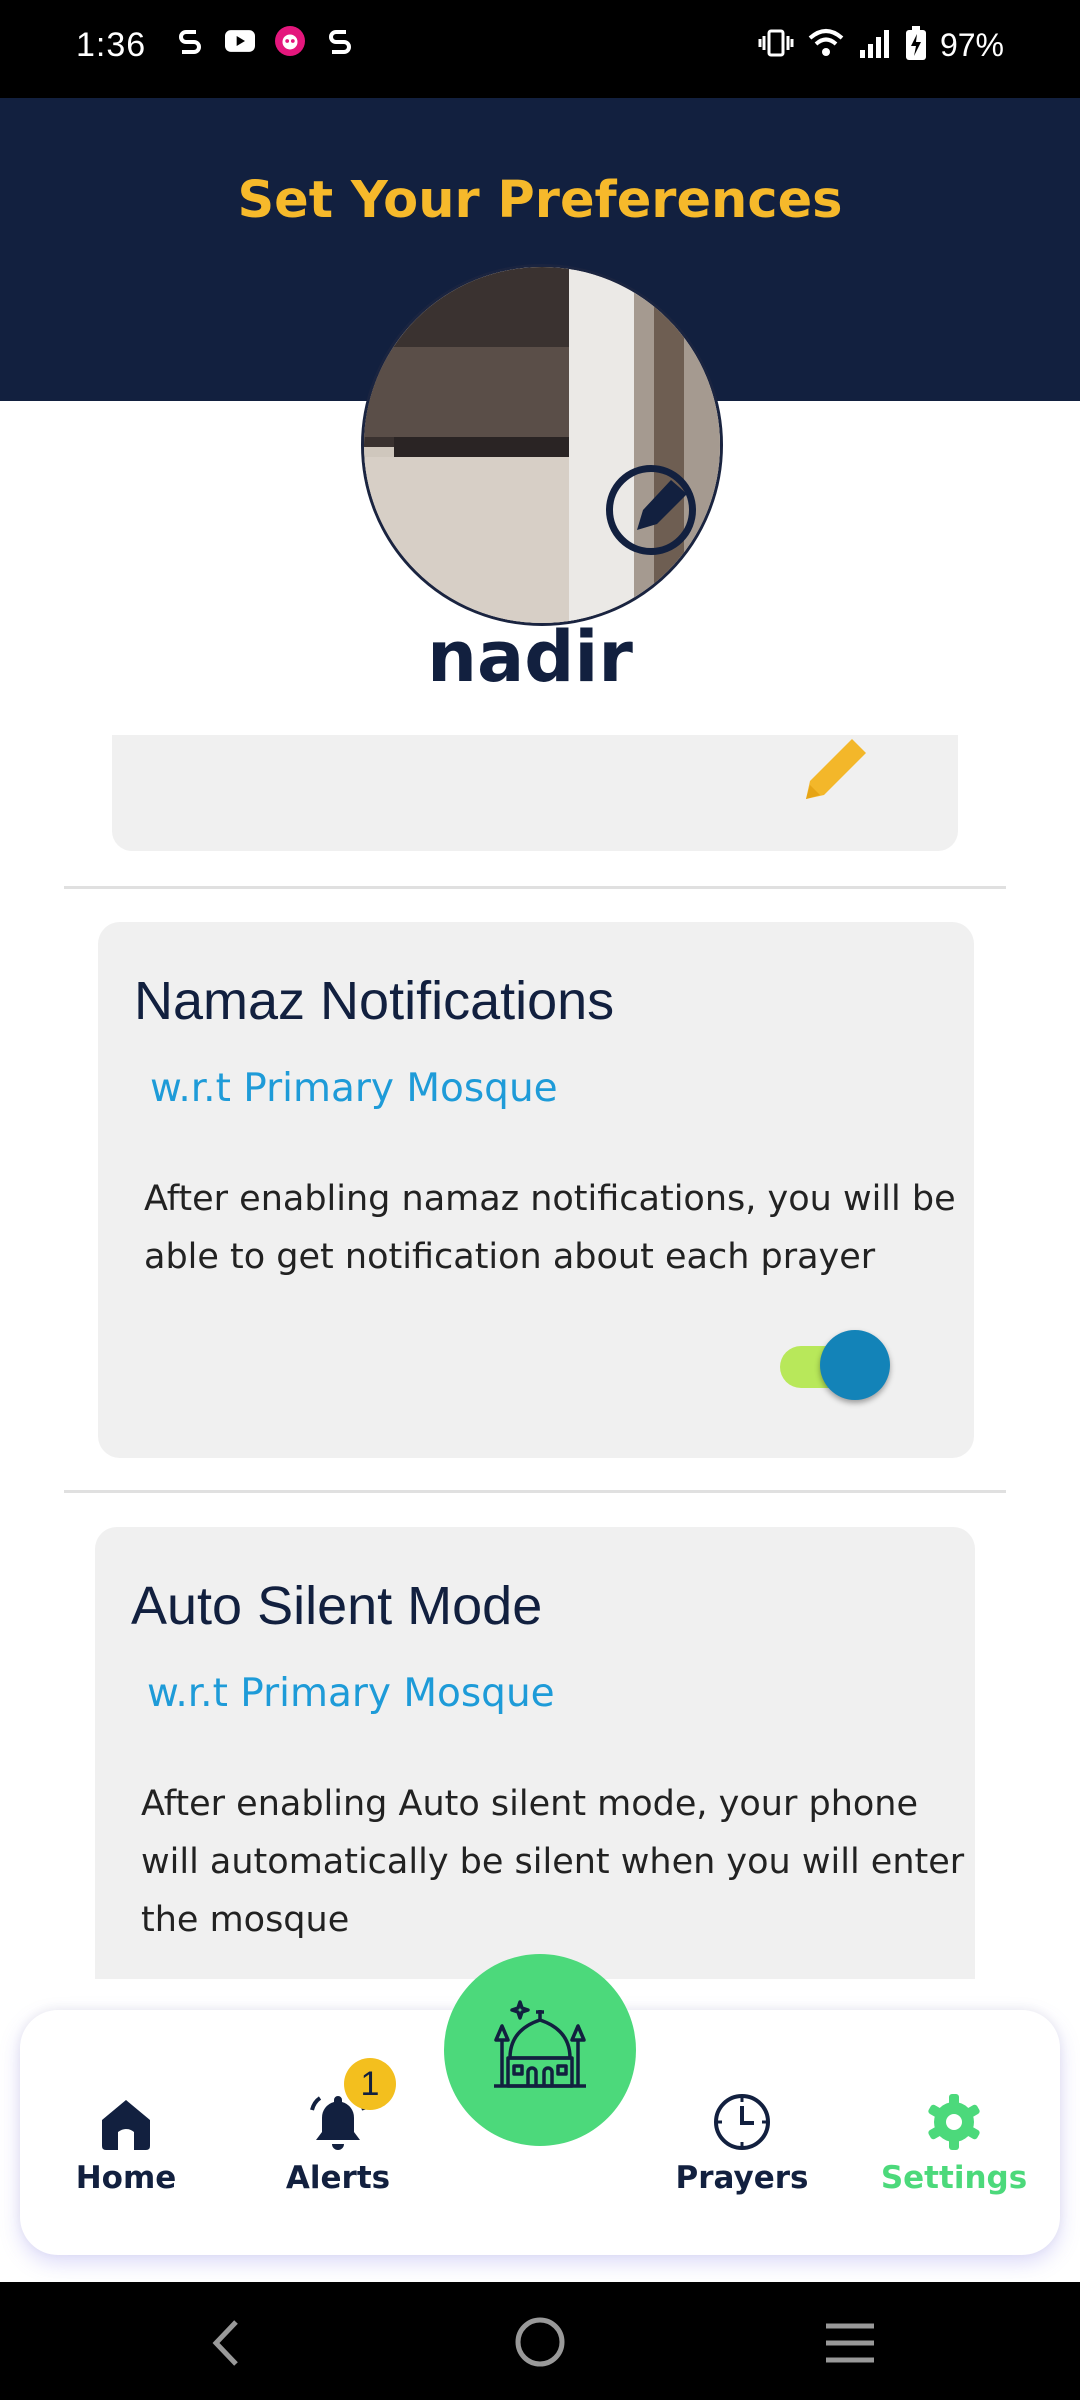  I want to click on system-status-icons: 97%, so click(881, 45).